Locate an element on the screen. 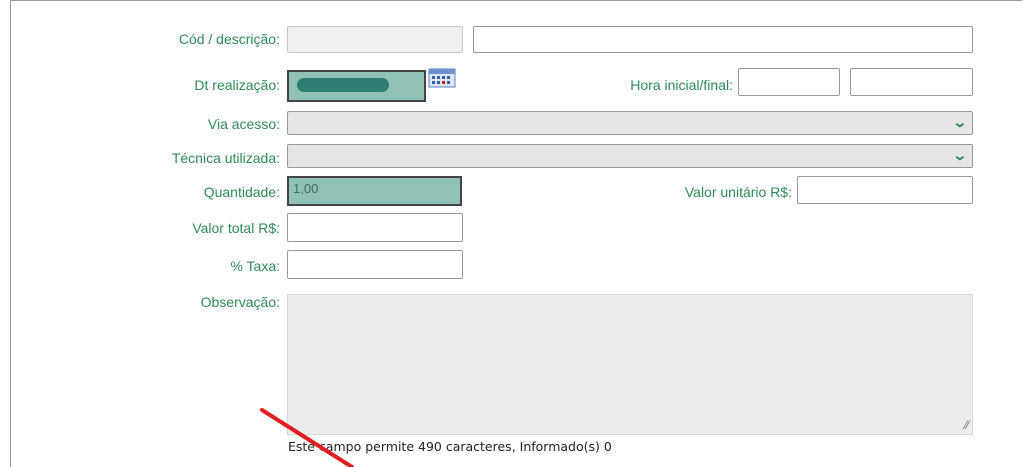 This screenshot has height=467, width=1023. via-acesso-select: ⌄ is located at coordinates (630, 123).